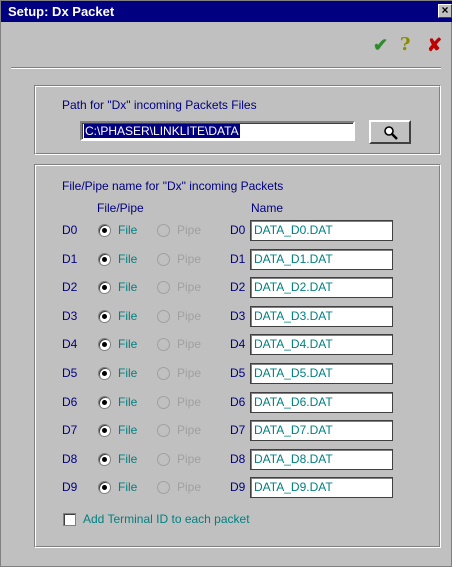 This screenshot has height=567, width=452. What do you see at coordinates (70, 430) in the screenshot?
I see `row-id-label: D7` at bounding box center [70, 430].